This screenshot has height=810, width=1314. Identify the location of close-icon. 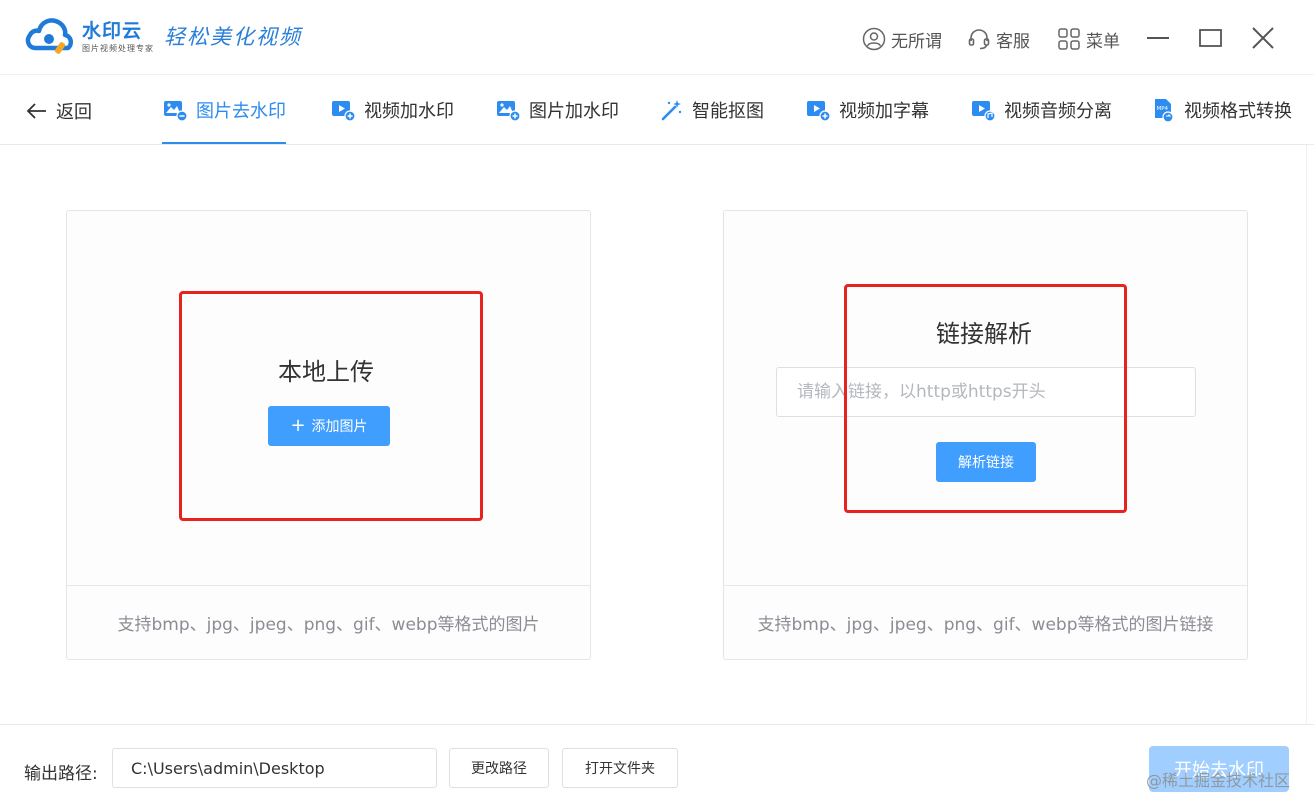
(1263, 38).